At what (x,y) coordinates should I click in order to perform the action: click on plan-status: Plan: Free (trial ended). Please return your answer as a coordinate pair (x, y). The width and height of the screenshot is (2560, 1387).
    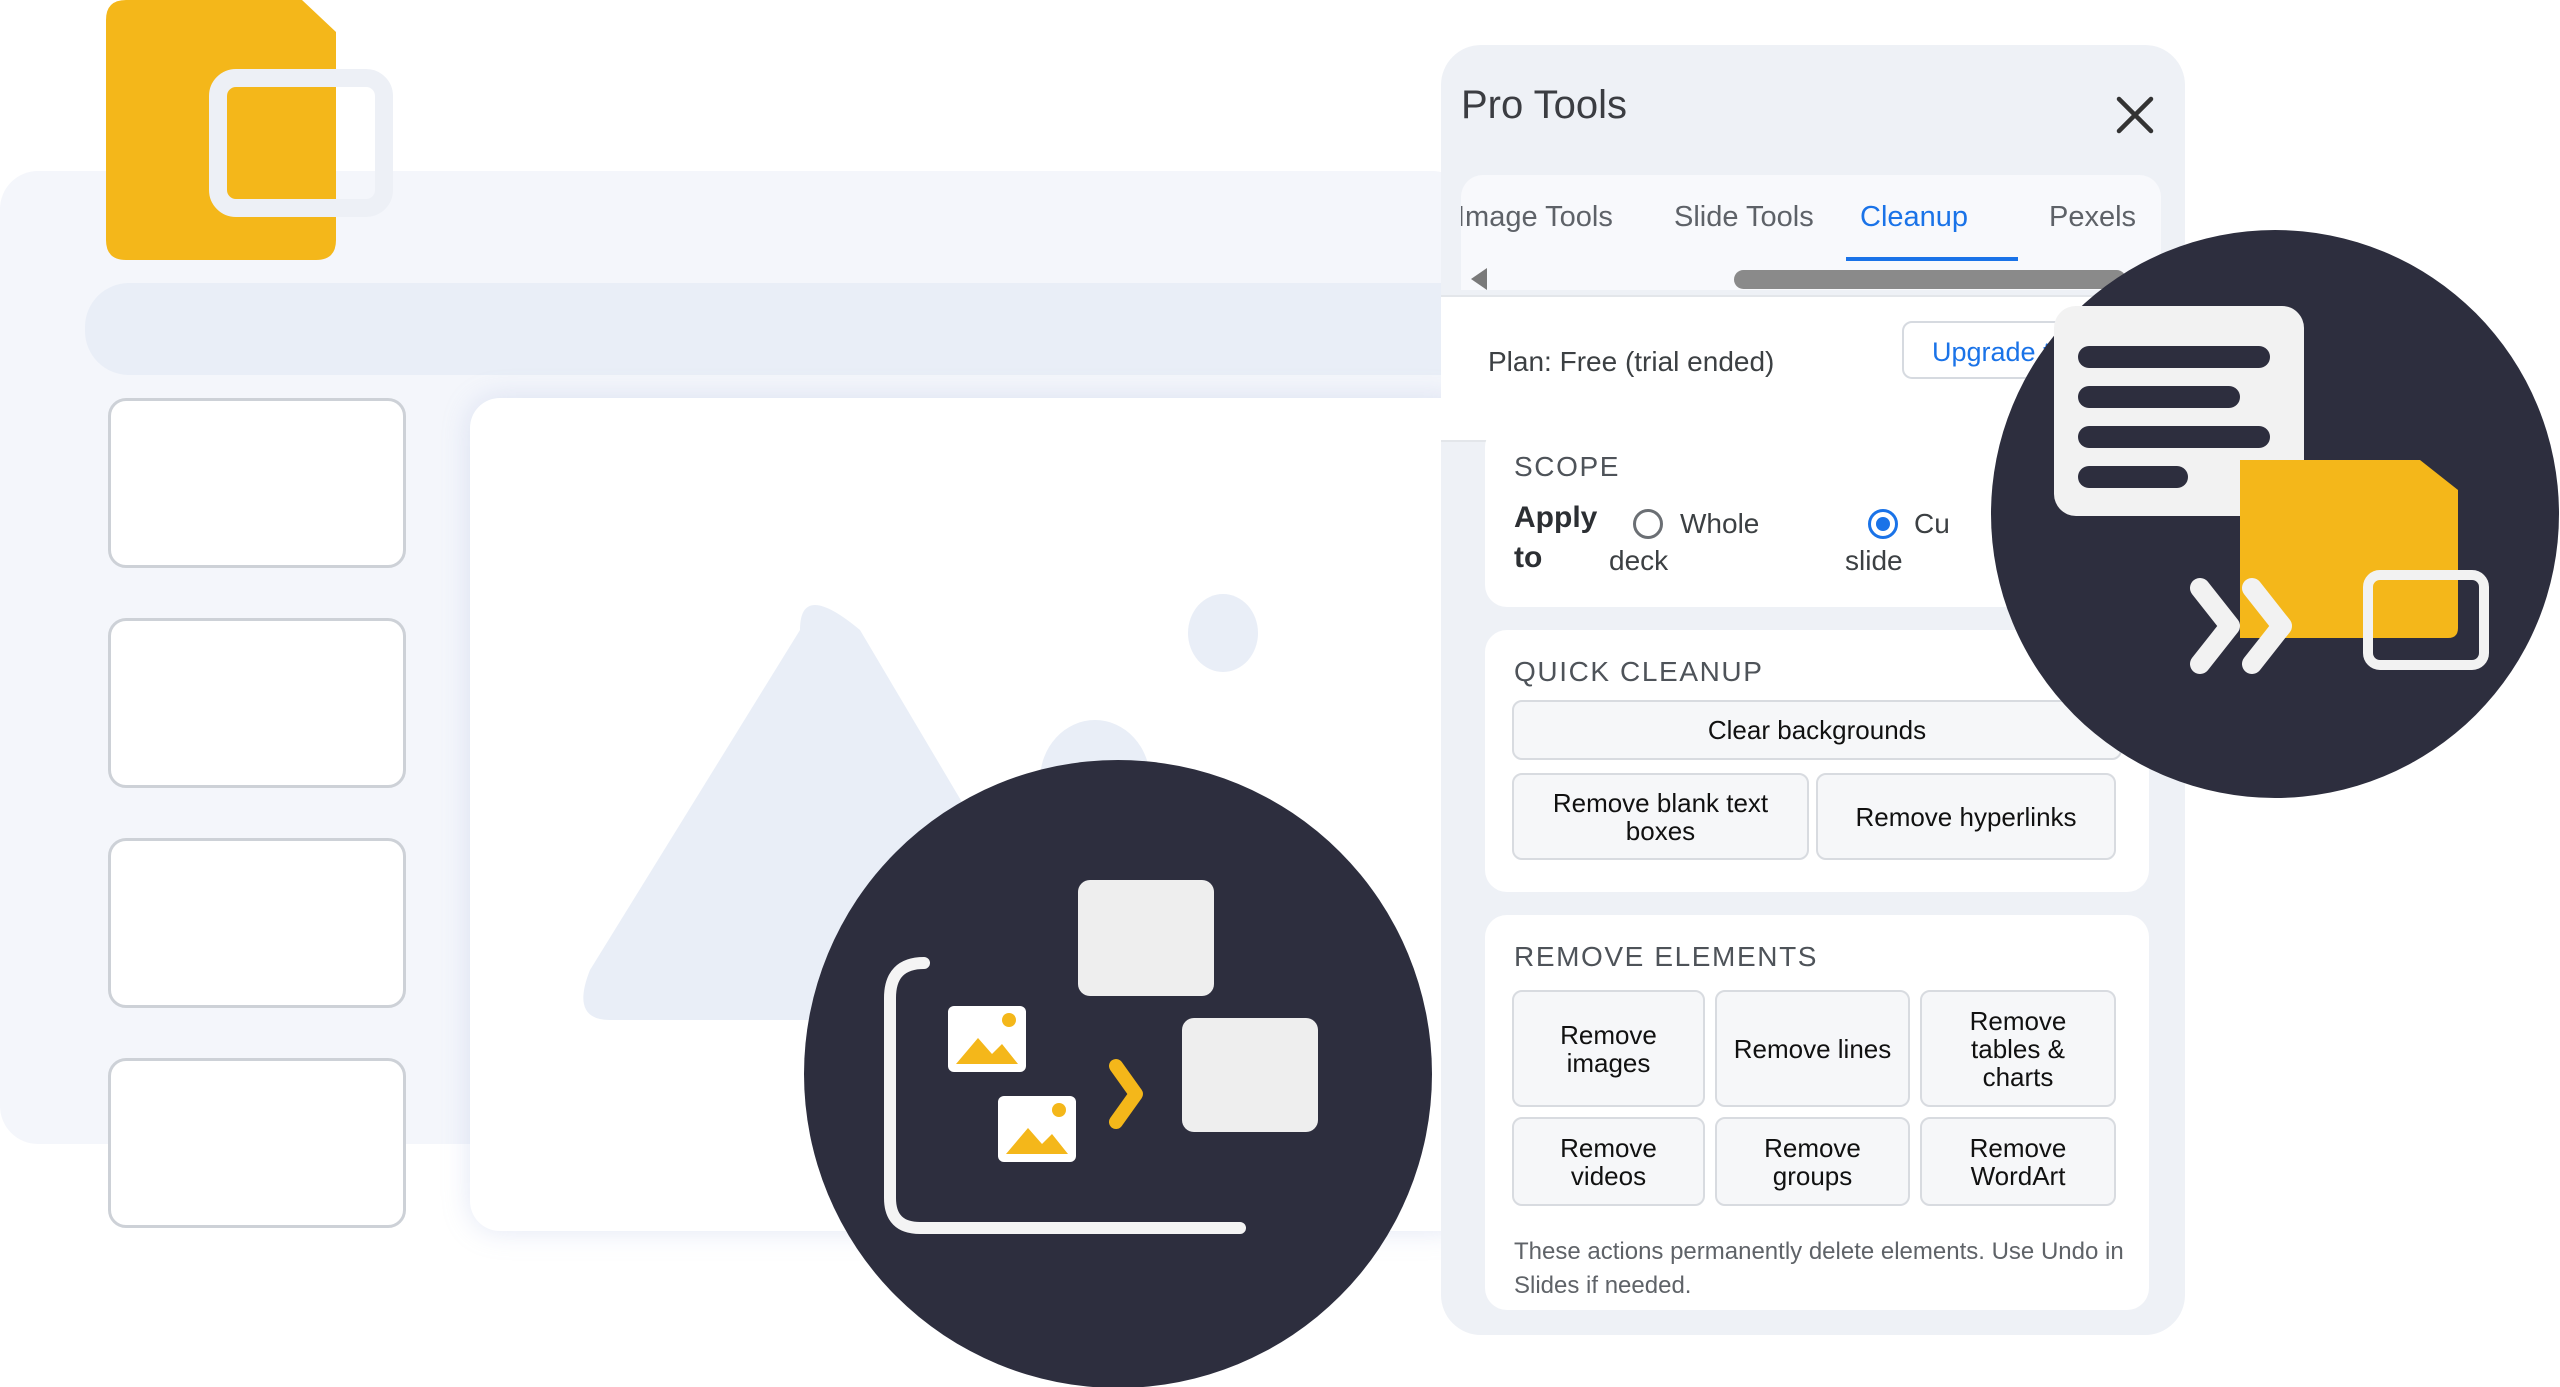
    Looking at the image, I should click on (1631, 361).